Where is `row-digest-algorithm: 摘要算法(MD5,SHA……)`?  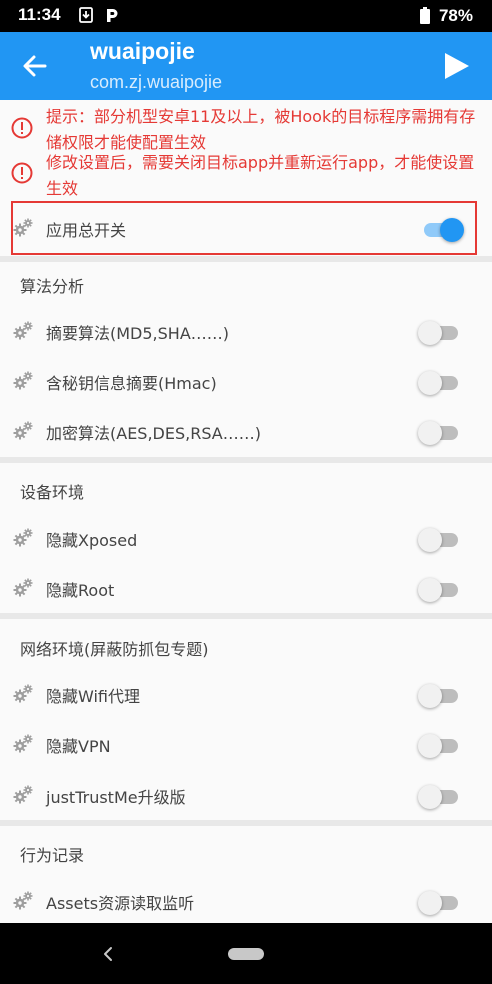 row-digest-algorithm: 摘要算法(MD5,SHA……) is located at coordinates (246, 331).